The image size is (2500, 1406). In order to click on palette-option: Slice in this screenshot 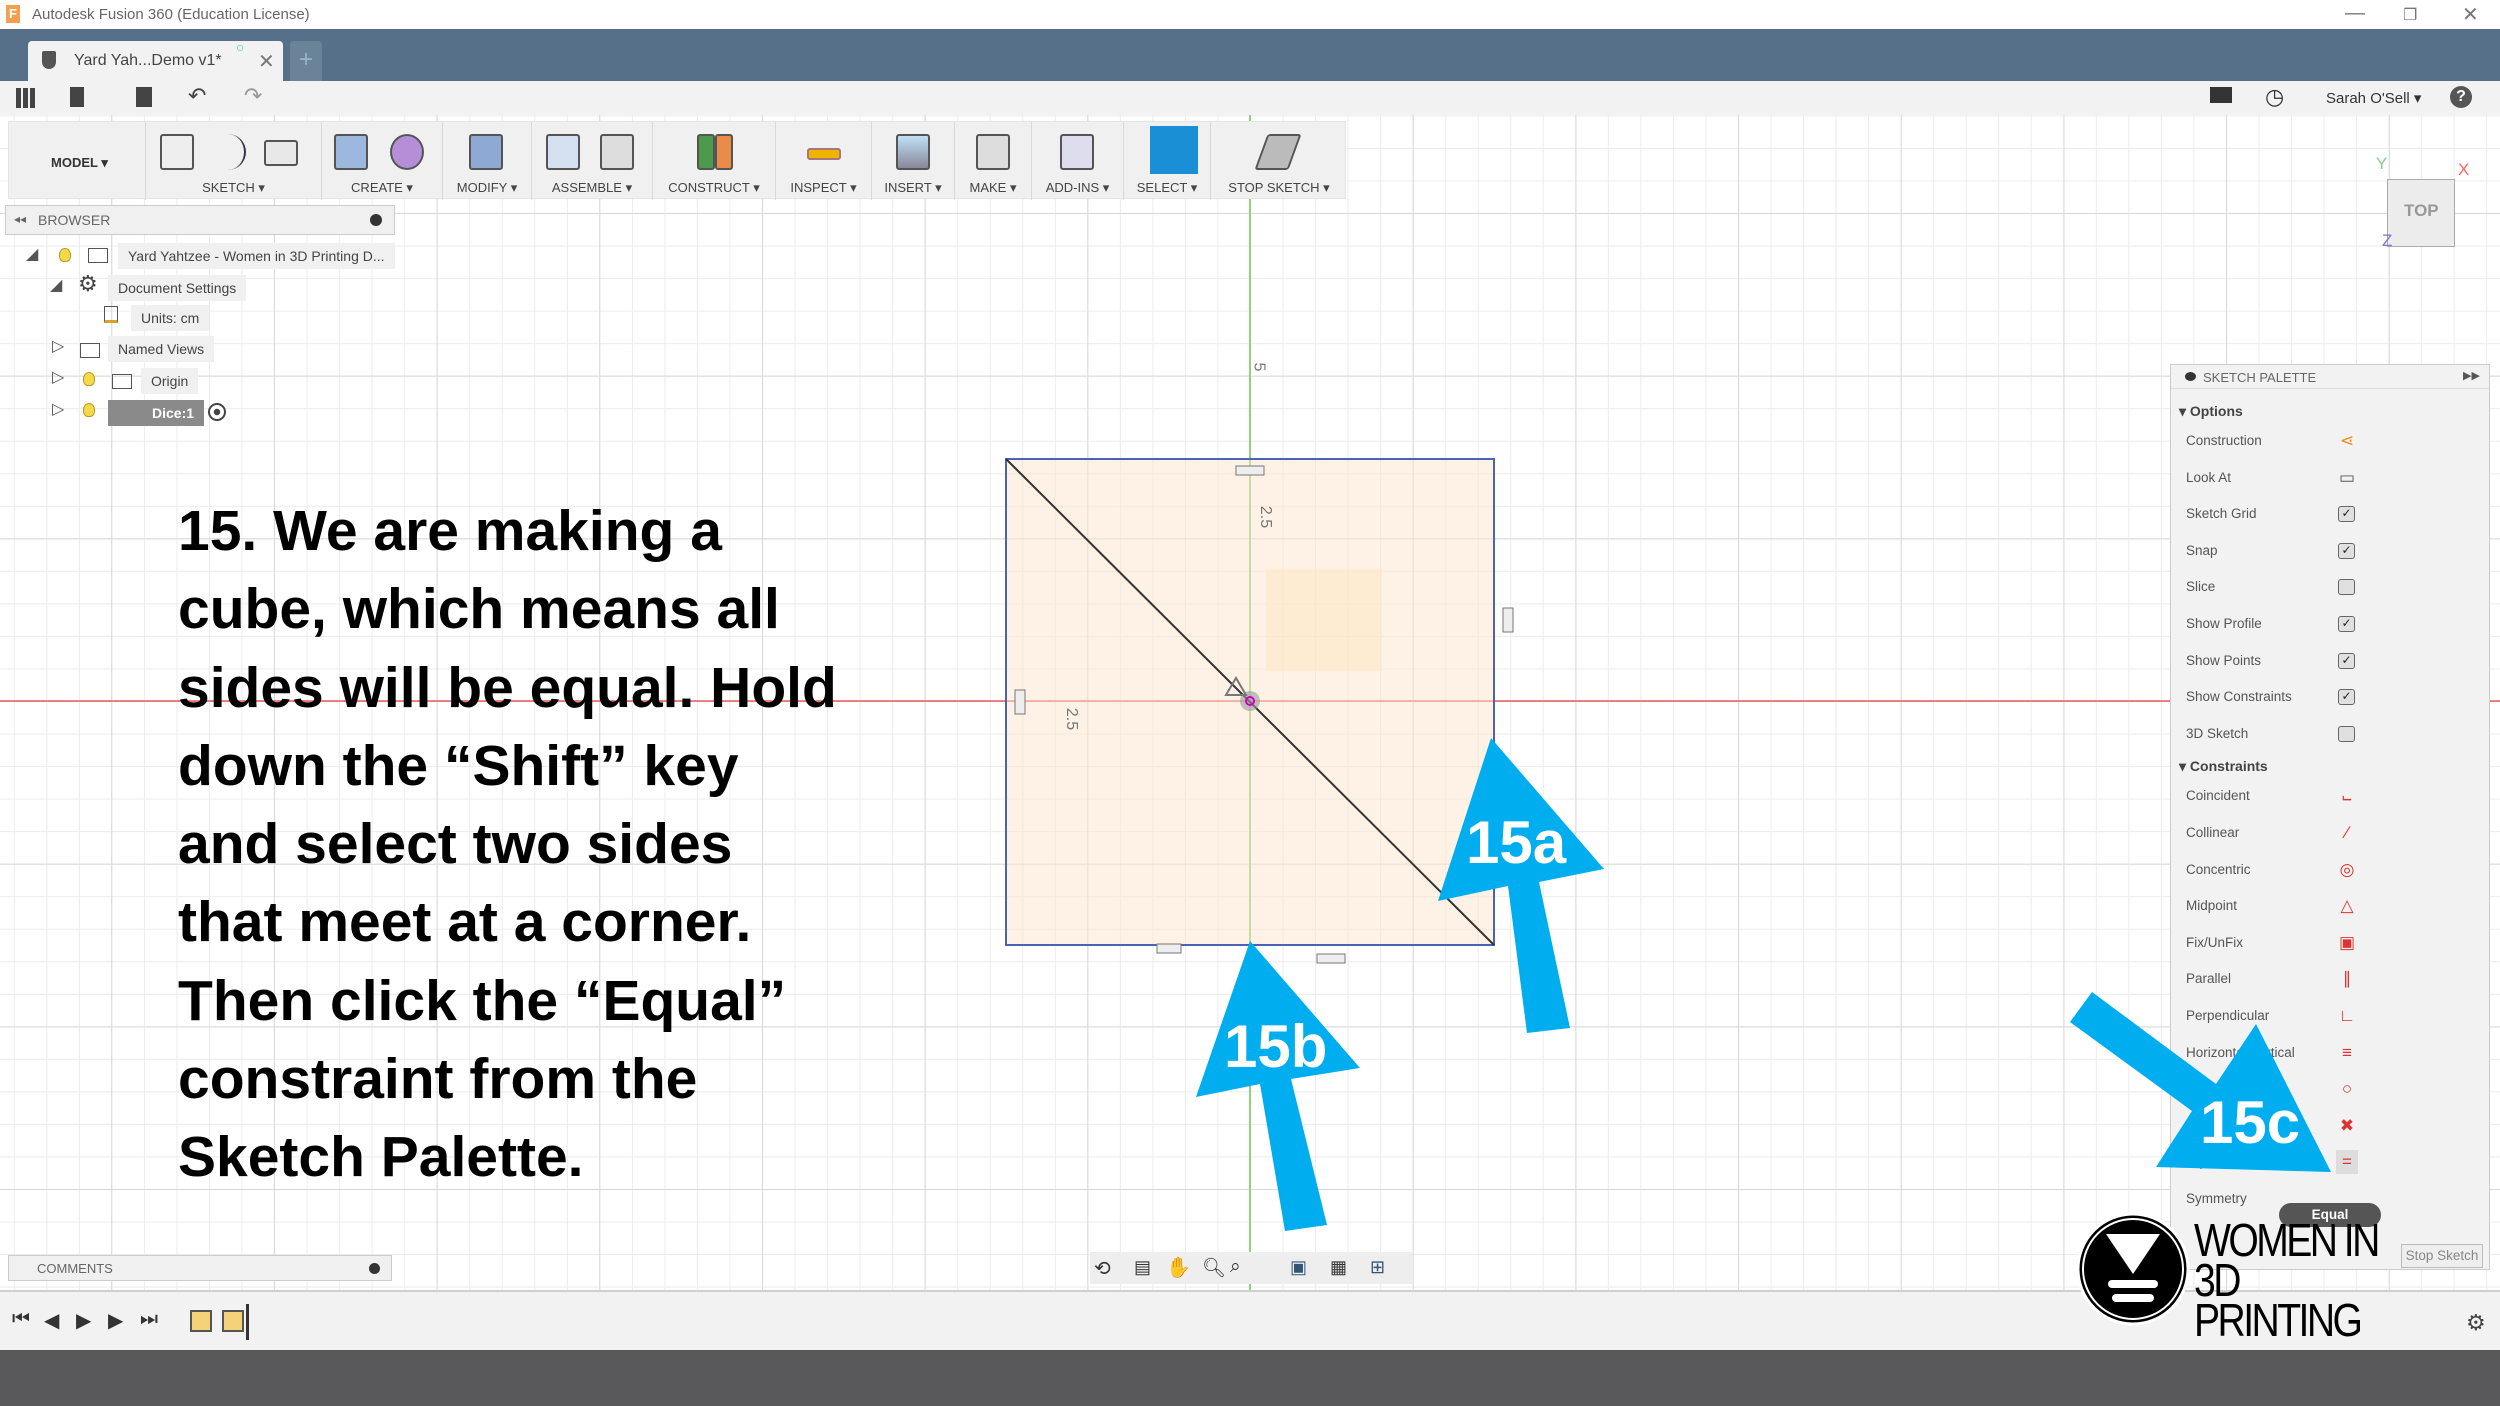, I will do `click(2336, 587)`.